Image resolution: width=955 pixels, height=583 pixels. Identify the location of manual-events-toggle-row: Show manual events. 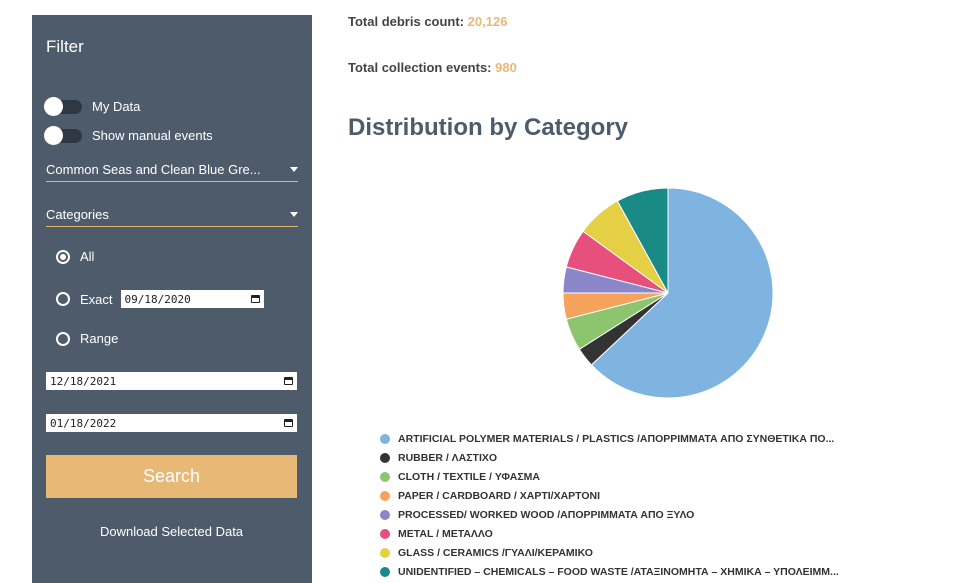
(128, 135).